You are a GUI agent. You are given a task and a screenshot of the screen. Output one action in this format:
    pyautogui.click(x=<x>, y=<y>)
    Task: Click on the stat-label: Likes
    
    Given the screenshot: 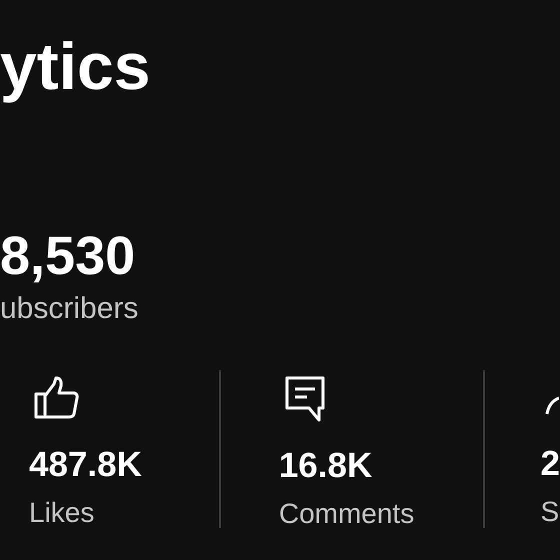 What is the action you would take?
    pyautogui.click(x=61, y=513)
    